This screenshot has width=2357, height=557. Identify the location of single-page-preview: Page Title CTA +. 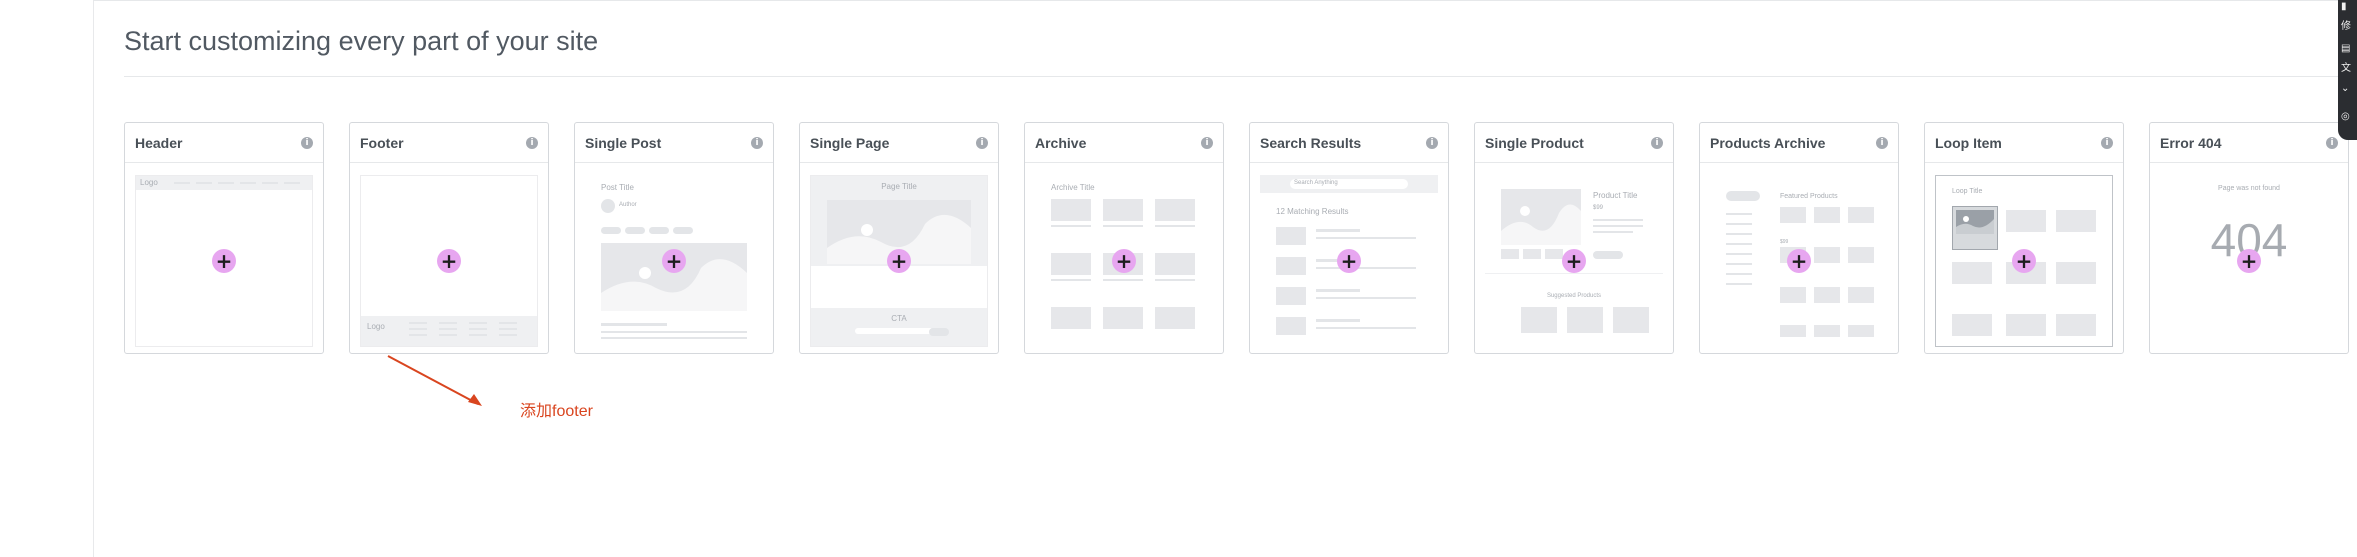
(899, 261).